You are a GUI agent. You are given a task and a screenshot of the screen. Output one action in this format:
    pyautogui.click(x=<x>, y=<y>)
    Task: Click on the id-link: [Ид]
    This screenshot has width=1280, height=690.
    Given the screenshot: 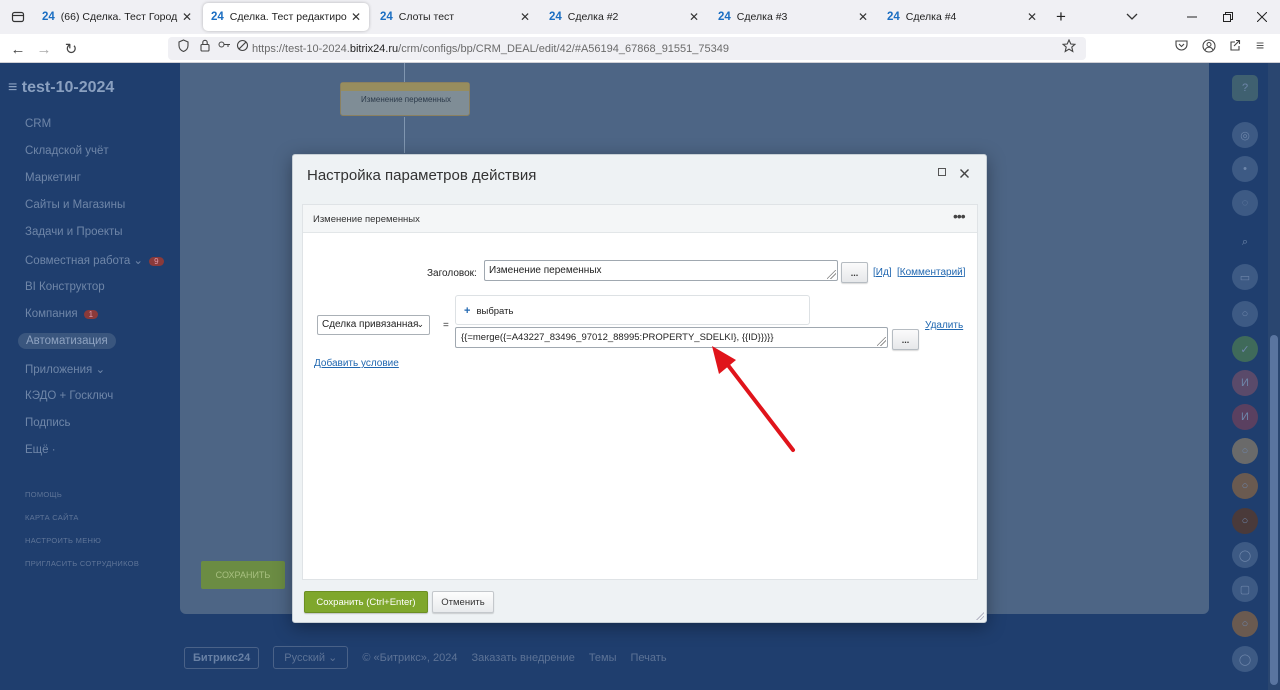 What is the action you would take?
    pyautogui.click(x=882, y=272)
    